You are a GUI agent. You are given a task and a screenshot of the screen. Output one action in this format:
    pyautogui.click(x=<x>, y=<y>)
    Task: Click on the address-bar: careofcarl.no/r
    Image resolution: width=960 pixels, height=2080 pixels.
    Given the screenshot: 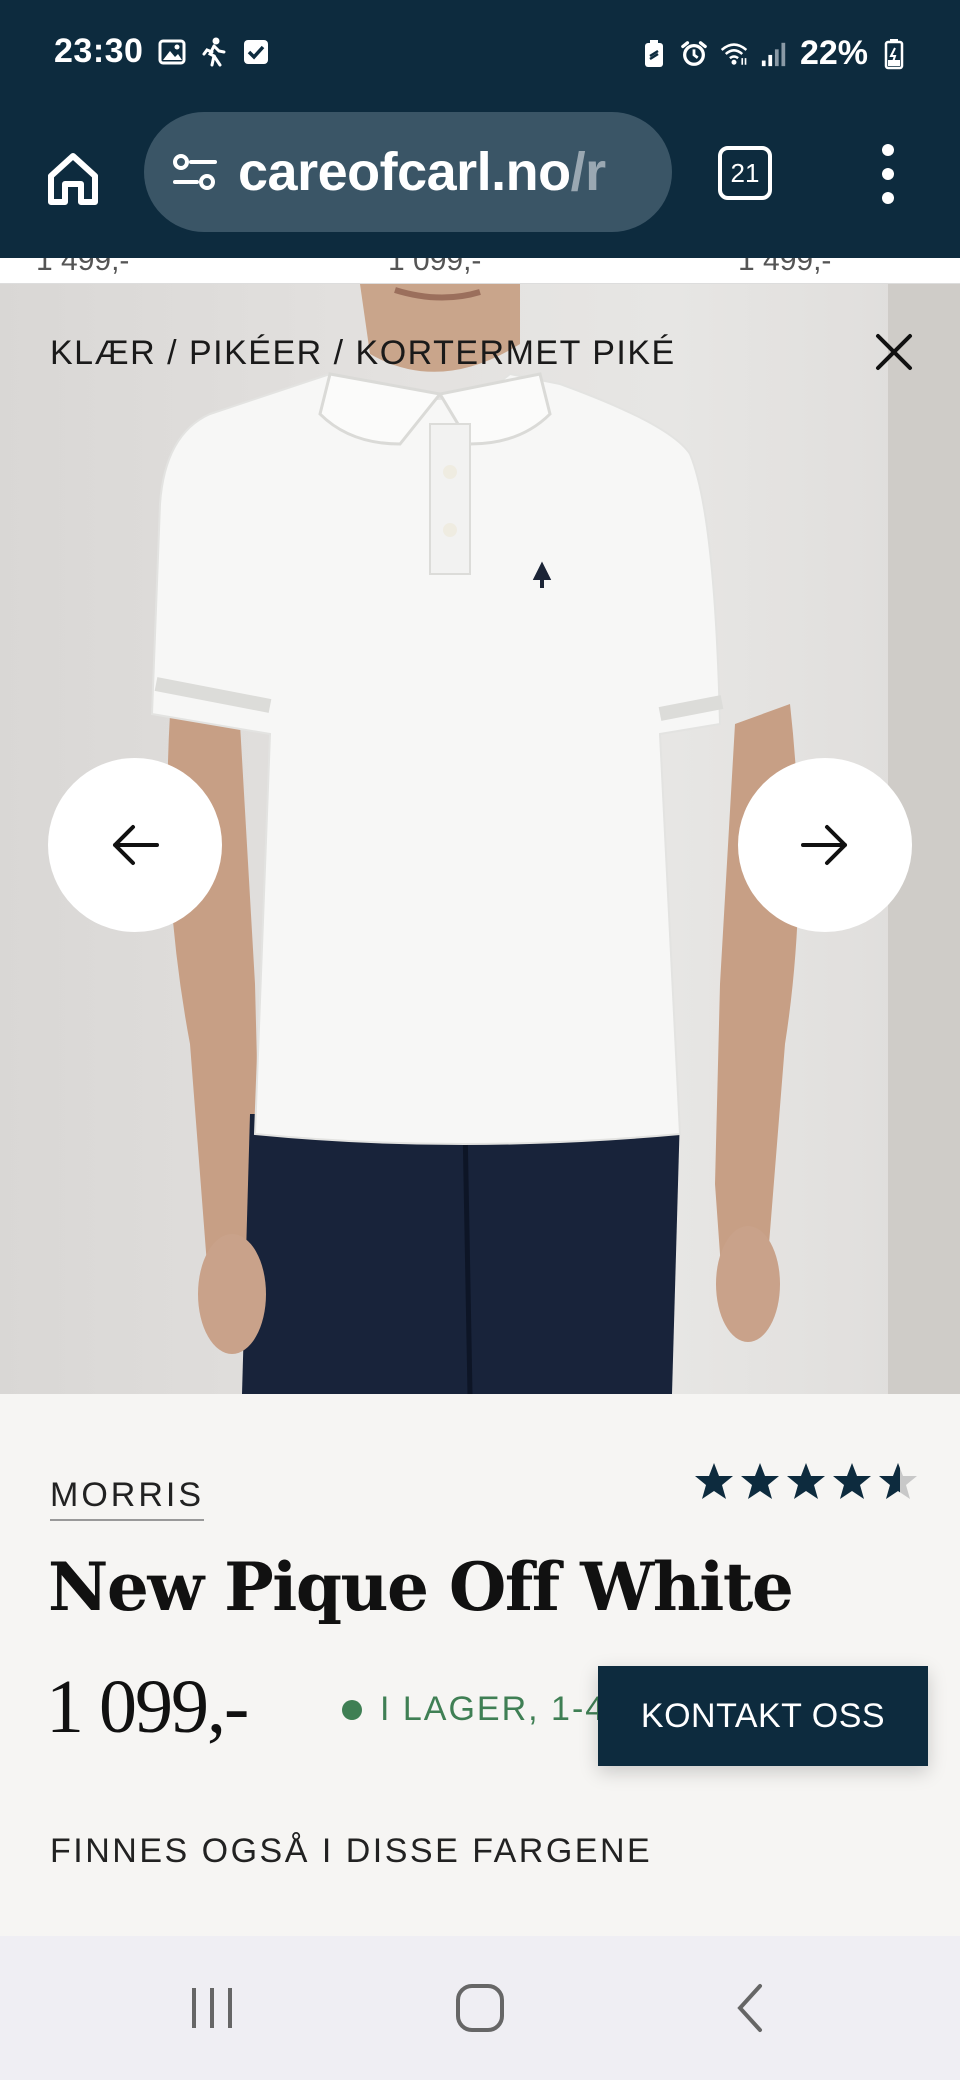 What is the action you would take?
    pyautogui.click(x=408, y=172)
    